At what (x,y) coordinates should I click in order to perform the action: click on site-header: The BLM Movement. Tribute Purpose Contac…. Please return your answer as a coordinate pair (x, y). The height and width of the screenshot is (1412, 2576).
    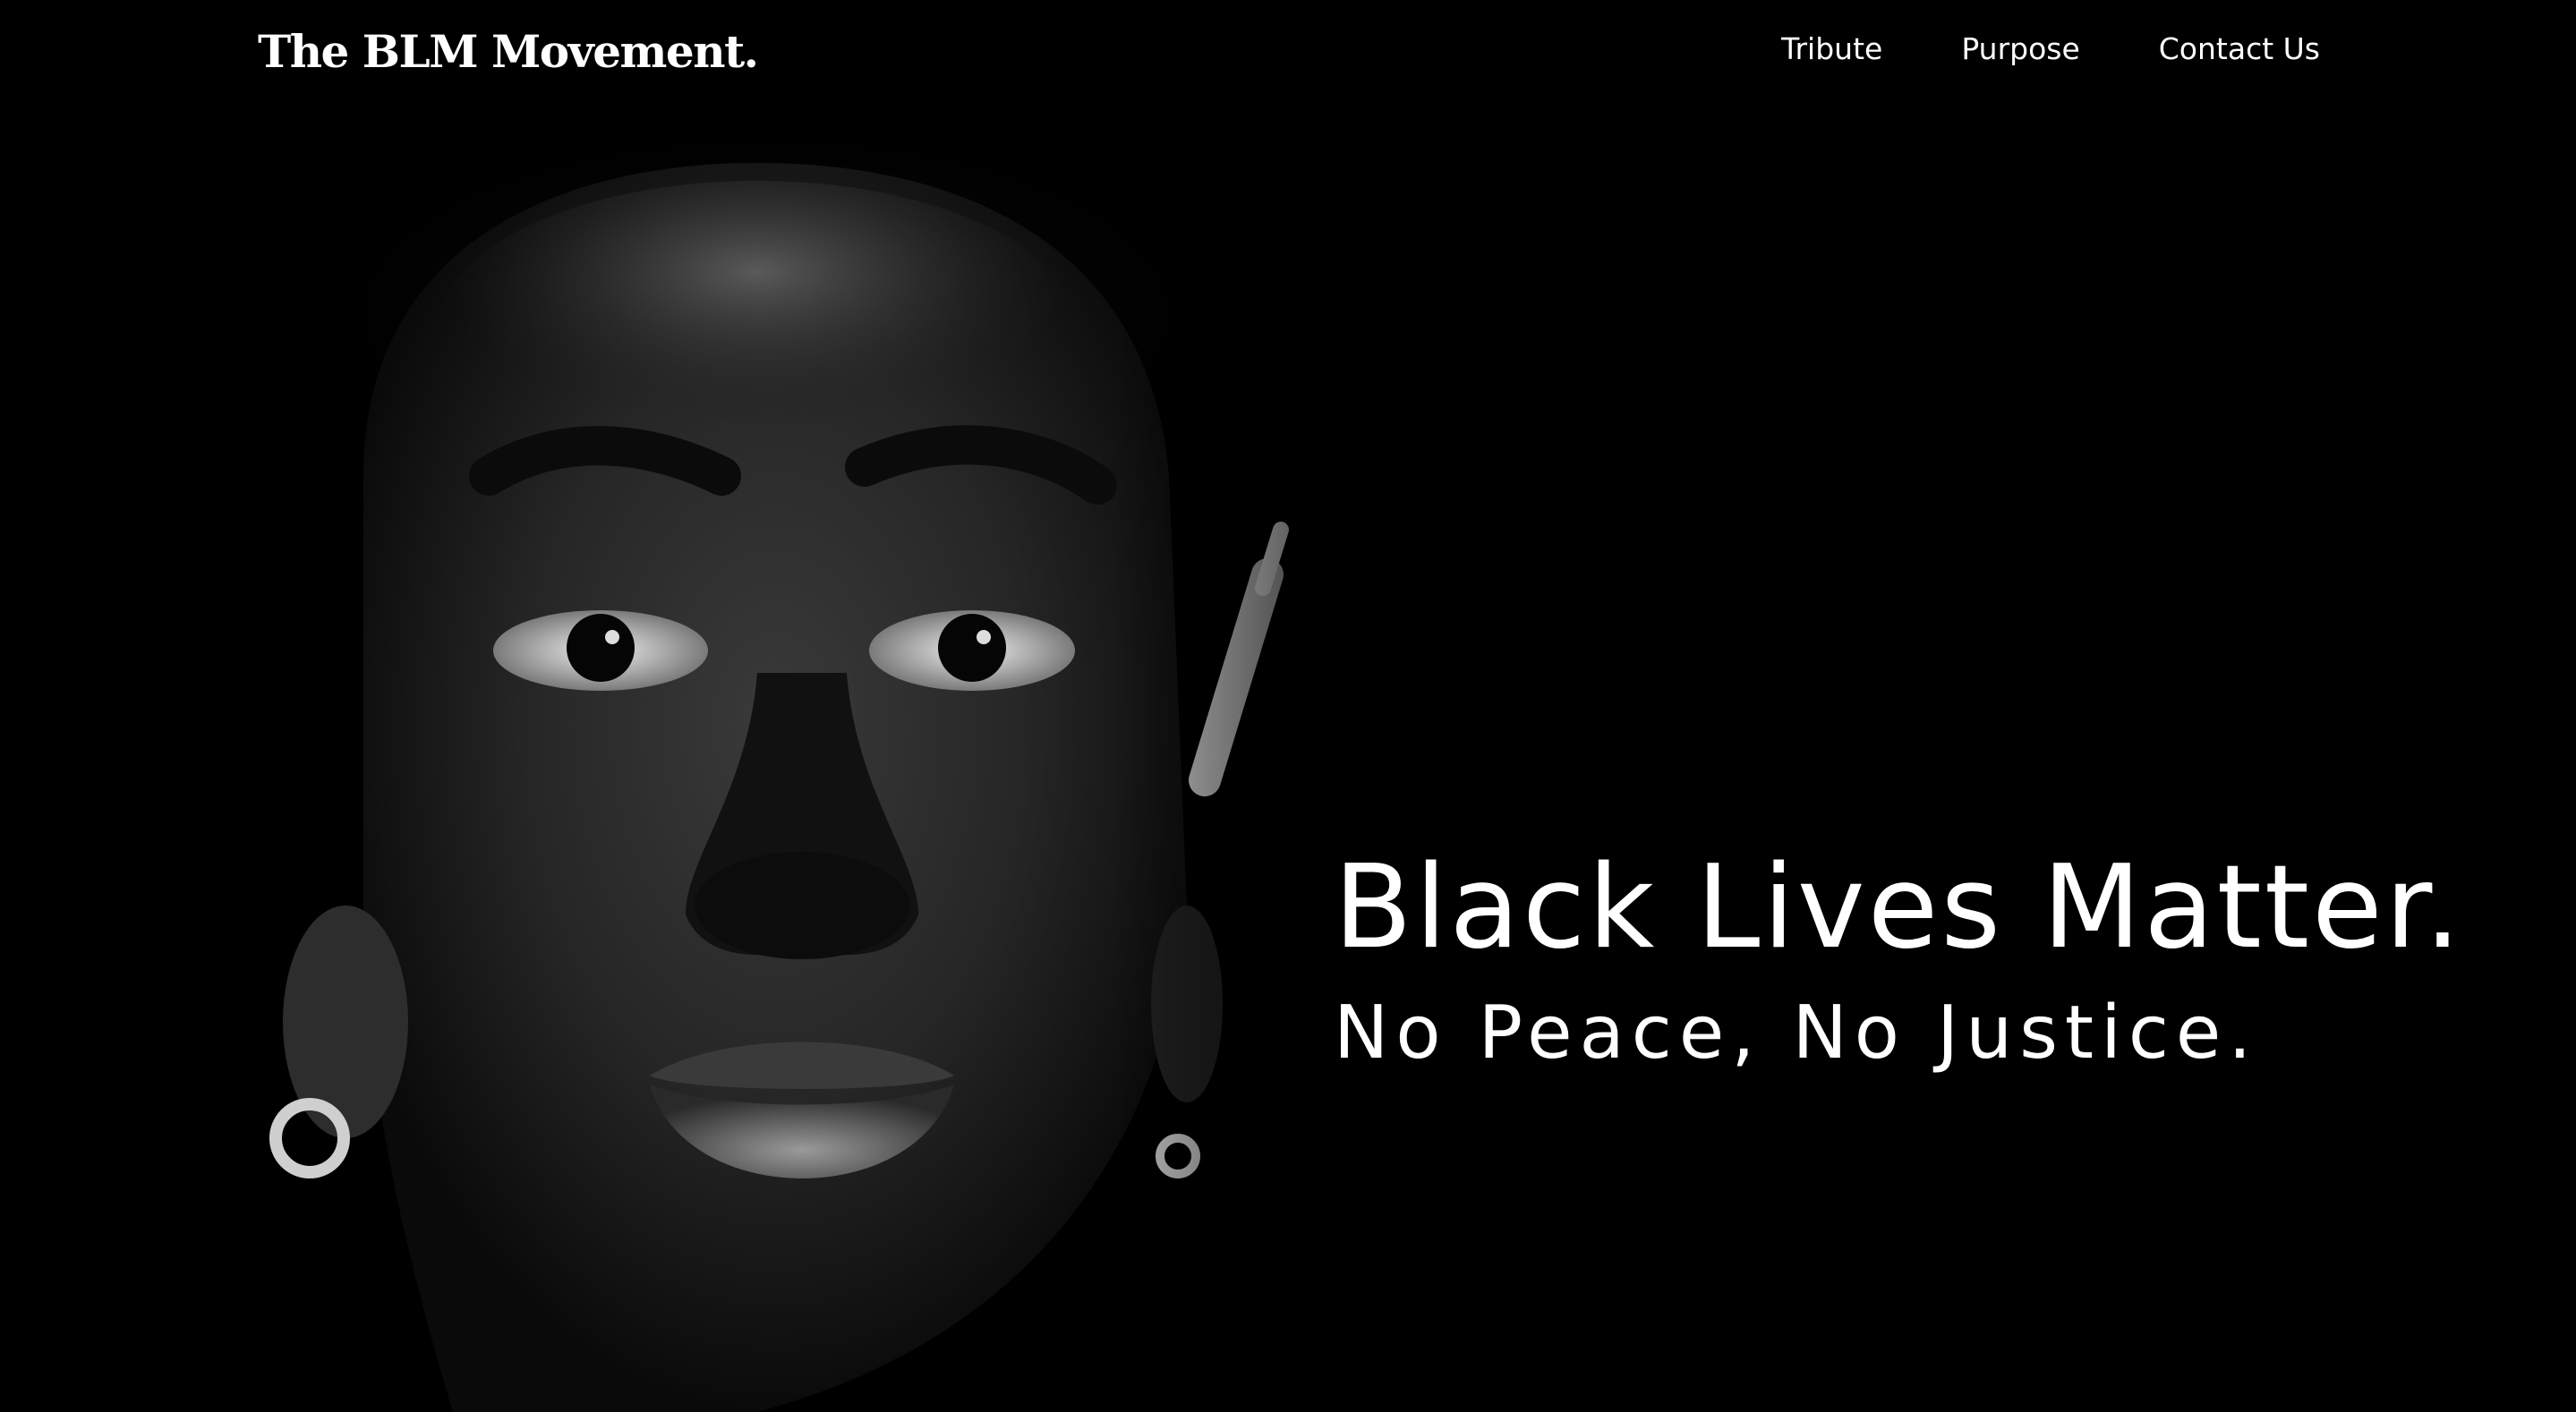
    Looking at the image, I should click on (1288, 50).